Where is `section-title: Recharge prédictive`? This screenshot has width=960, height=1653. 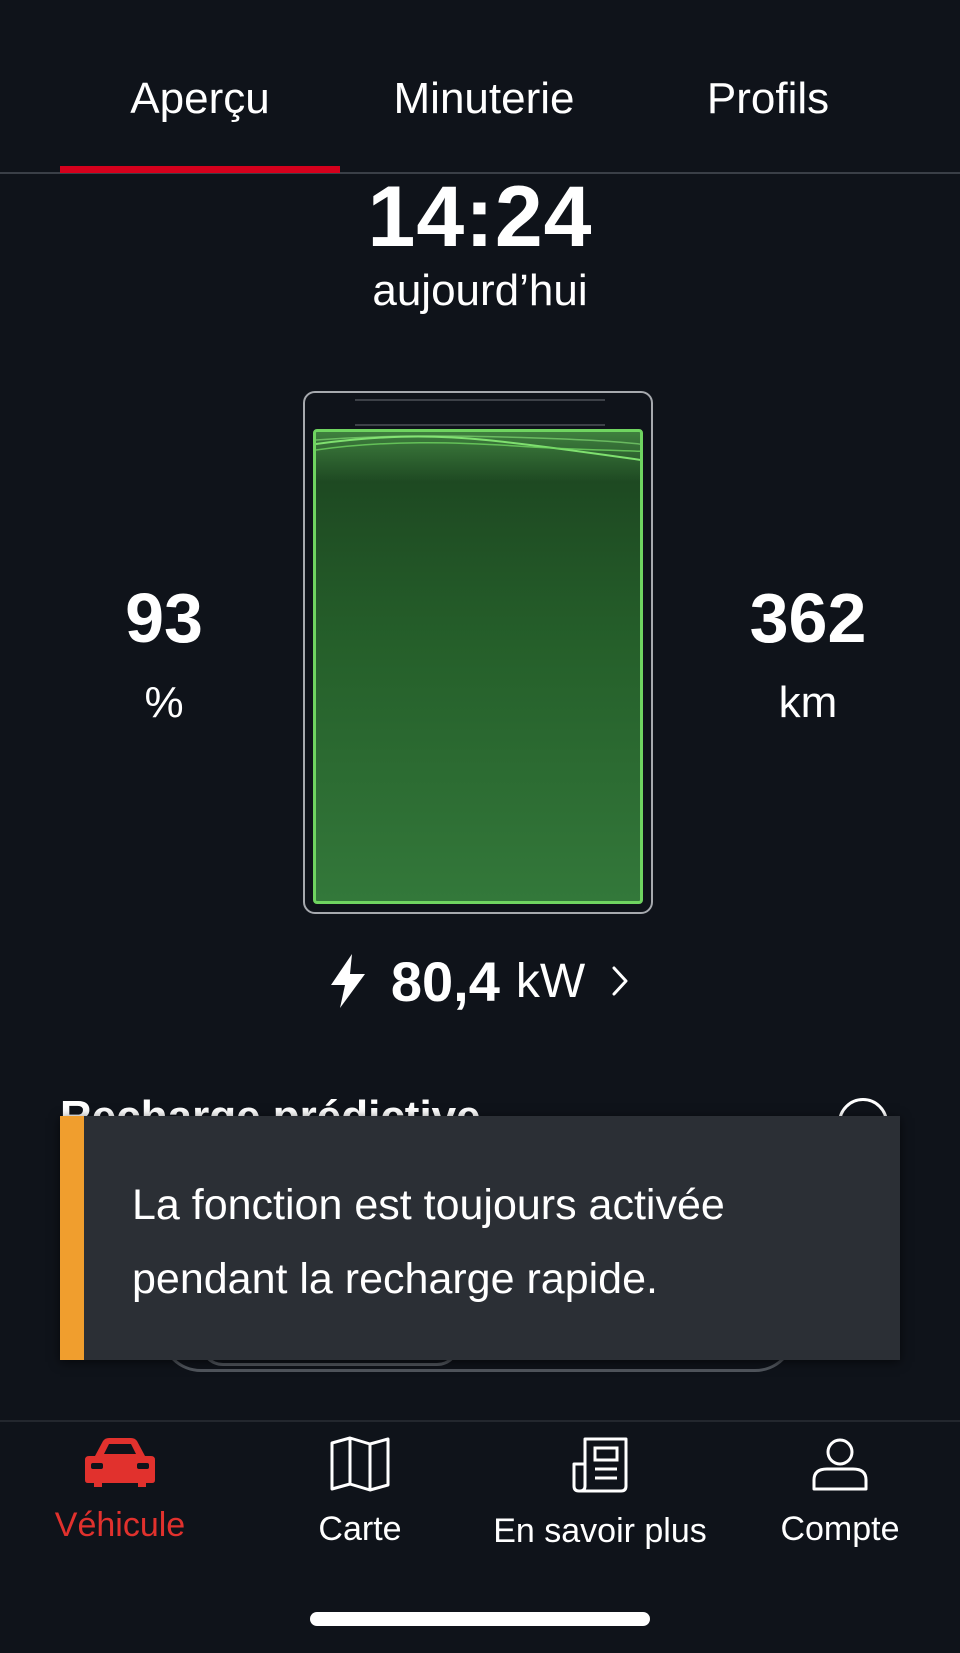
section-title: Recharge prédictive is located at coordinates (270, 1105).